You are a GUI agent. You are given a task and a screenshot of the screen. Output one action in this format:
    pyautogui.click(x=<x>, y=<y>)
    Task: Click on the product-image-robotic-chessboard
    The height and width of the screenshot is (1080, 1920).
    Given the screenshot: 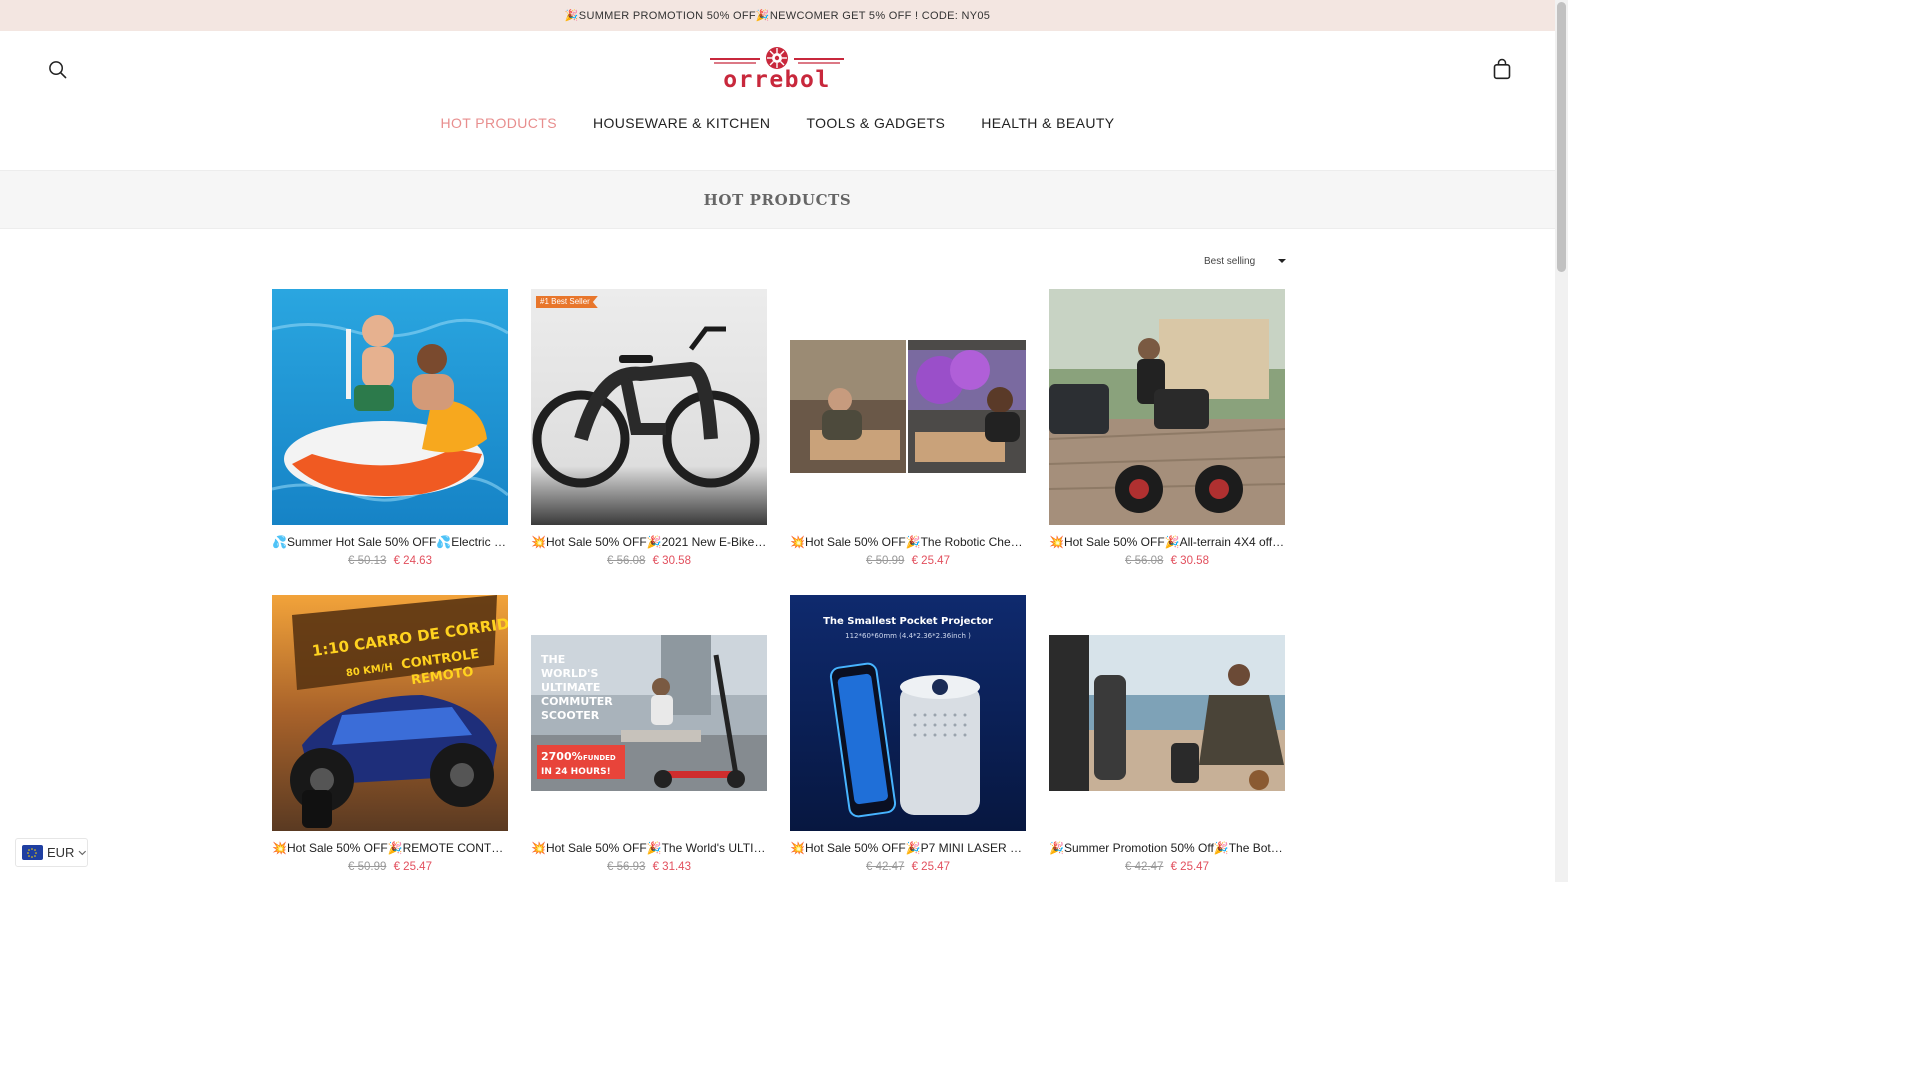 What is the action you would take?
    pyautogui.click(x=908, y=406)
    